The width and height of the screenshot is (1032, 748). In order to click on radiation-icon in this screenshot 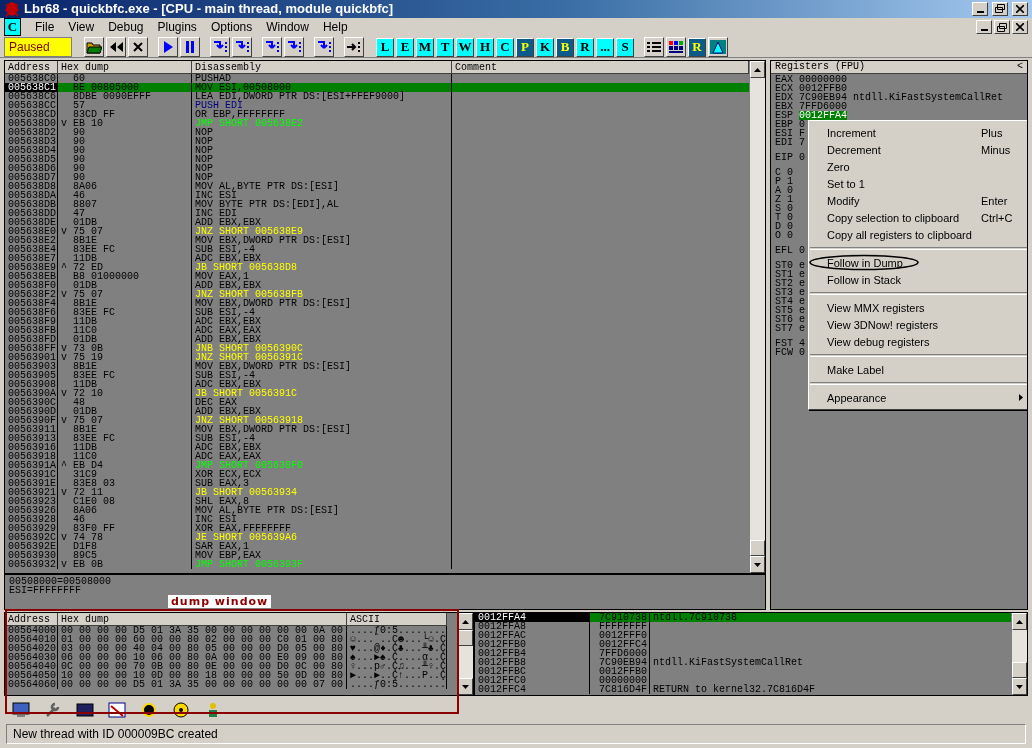, I will do `click(181, 710)`.